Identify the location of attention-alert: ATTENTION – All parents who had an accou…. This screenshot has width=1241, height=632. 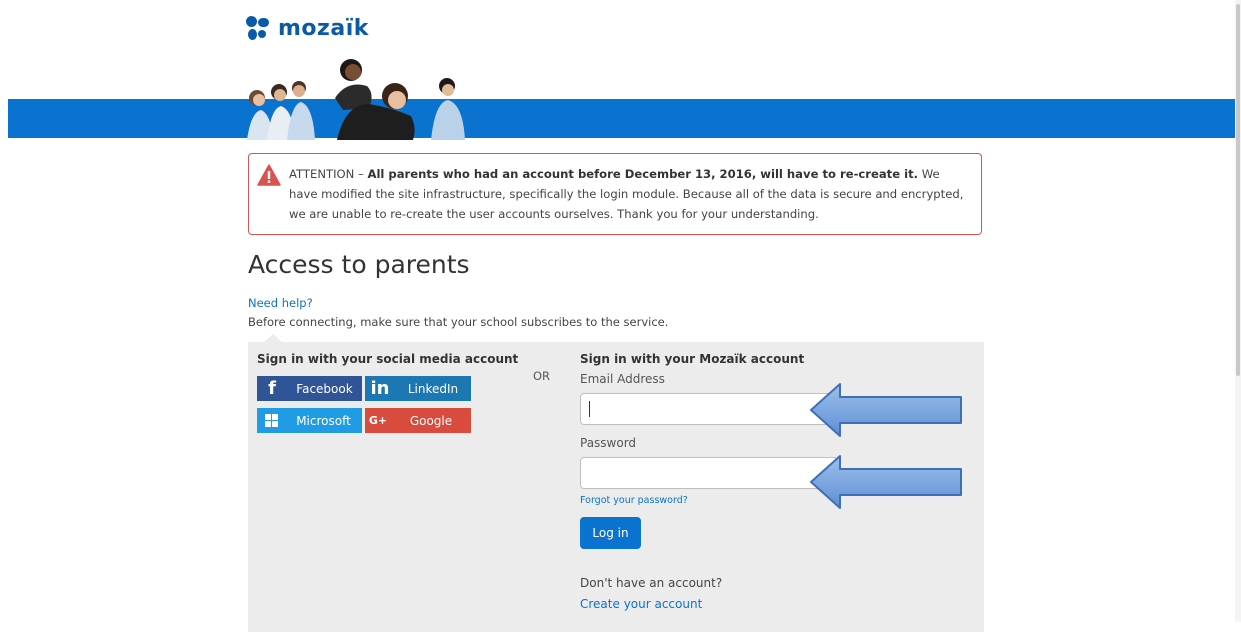
(615, 194).